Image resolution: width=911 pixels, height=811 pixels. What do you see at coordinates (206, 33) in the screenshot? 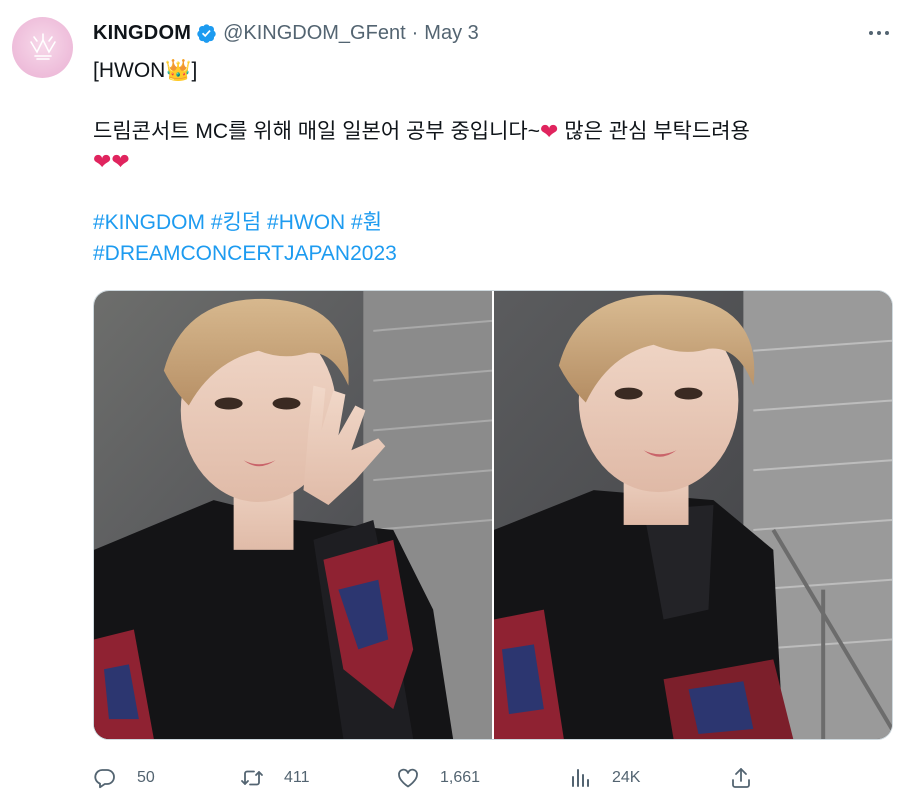
I see `verified-badge-icon` at bounding box center [206, 33].